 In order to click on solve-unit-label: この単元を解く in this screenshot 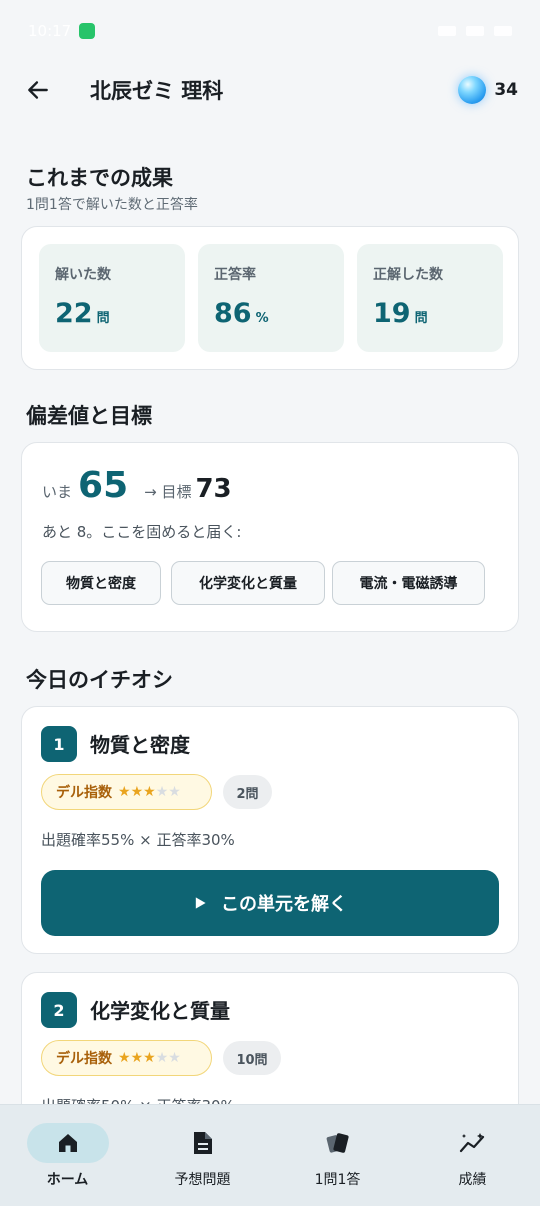, I will do `click(284, 904)`.